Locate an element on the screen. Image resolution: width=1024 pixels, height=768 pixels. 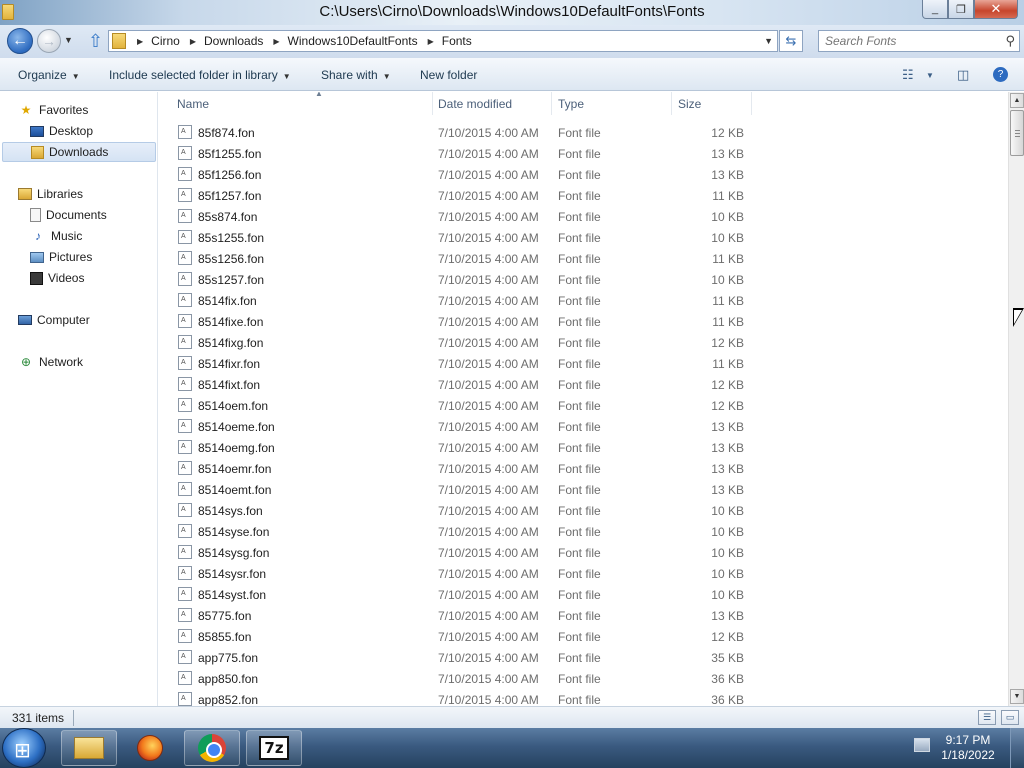
include-in-library-button: Include selected folder in library ▼ is located at coordinates (200, 75).